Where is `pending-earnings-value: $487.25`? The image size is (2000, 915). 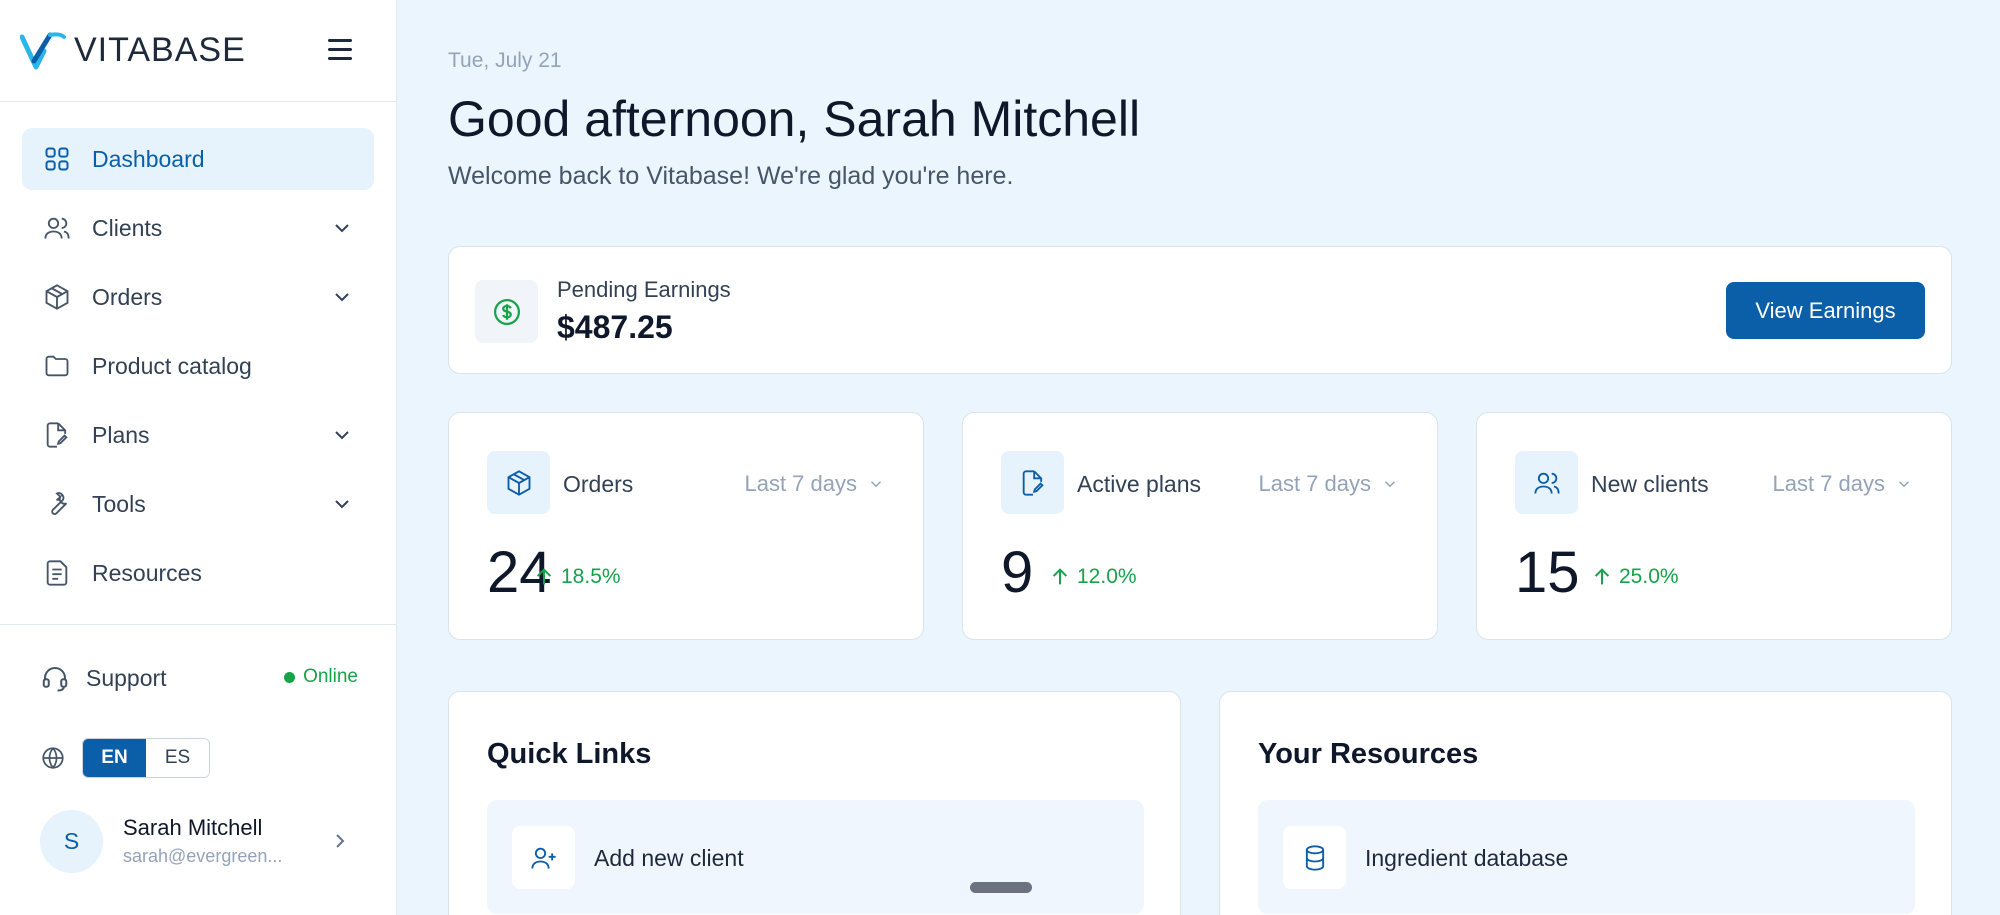
pending-earnings-value: $487.25 is located at coordinates (615, 327).